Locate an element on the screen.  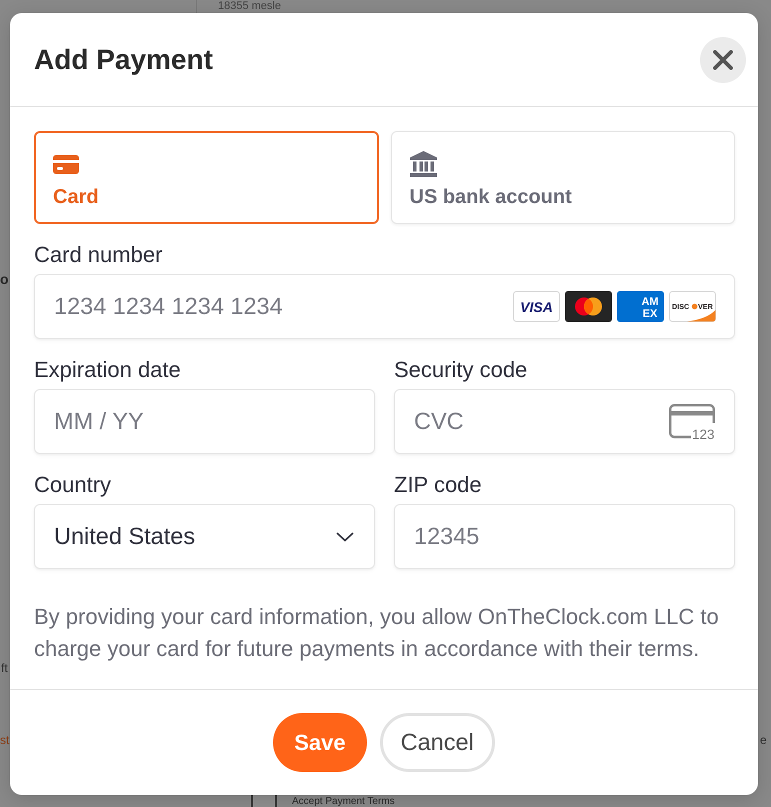
field-label: Card number is located at coordinates (98, 255).